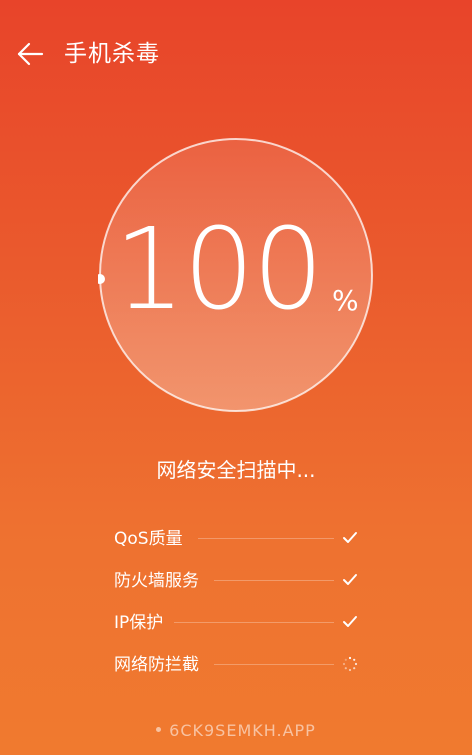 The height and width of the screenshot is (755, 472). Describe the element at coordinates (139, 623) in the screenshot. I see `check-item-label: IP保护` at that location.